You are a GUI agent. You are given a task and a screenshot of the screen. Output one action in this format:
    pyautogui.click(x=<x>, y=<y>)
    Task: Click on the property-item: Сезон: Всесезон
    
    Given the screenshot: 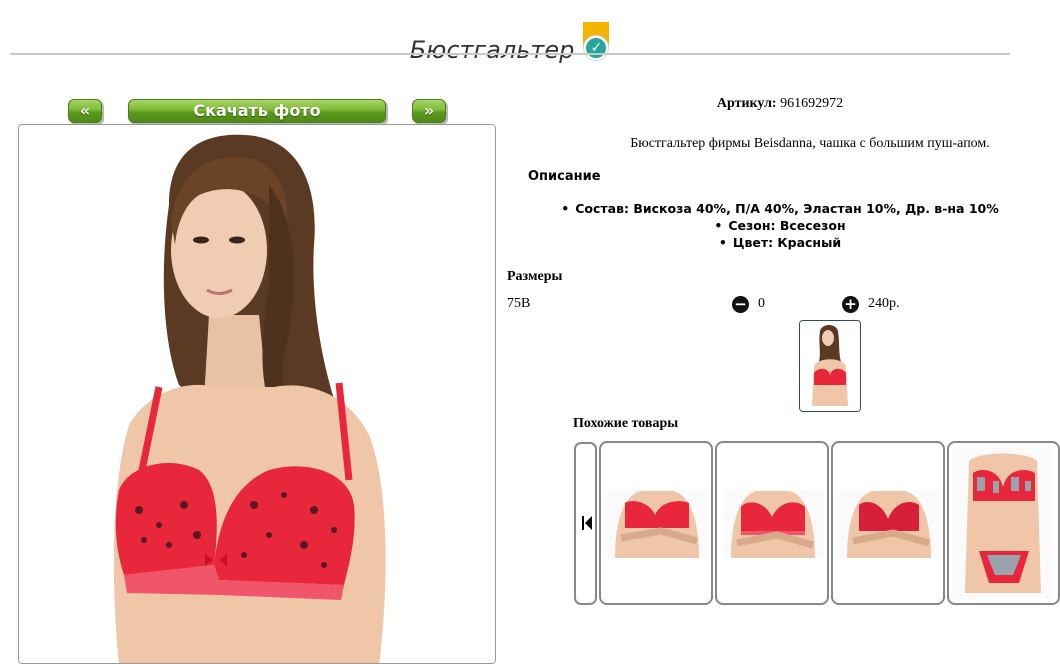 What is the action you would take?
    pyautogui.click(x=780, y=225)
    